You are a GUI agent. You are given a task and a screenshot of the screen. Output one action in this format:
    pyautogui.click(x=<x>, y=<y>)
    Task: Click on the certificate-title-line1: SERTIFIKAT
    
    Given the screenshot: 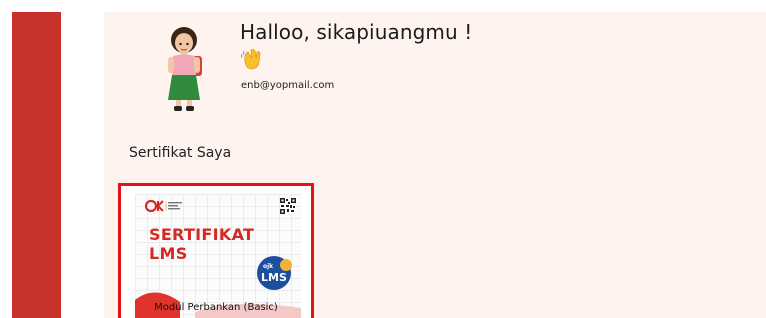 What is the action you would take?
    pyautogui.click(x=202, y=234)
    